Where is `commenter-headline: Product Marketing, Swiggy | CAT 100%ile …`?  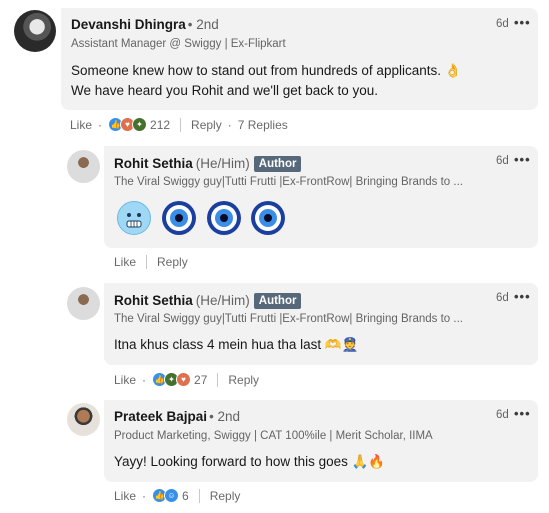 commenter-headline: Product Marketing, Swiggy | CAT 100%ile … is located at coordinates (273, 436).